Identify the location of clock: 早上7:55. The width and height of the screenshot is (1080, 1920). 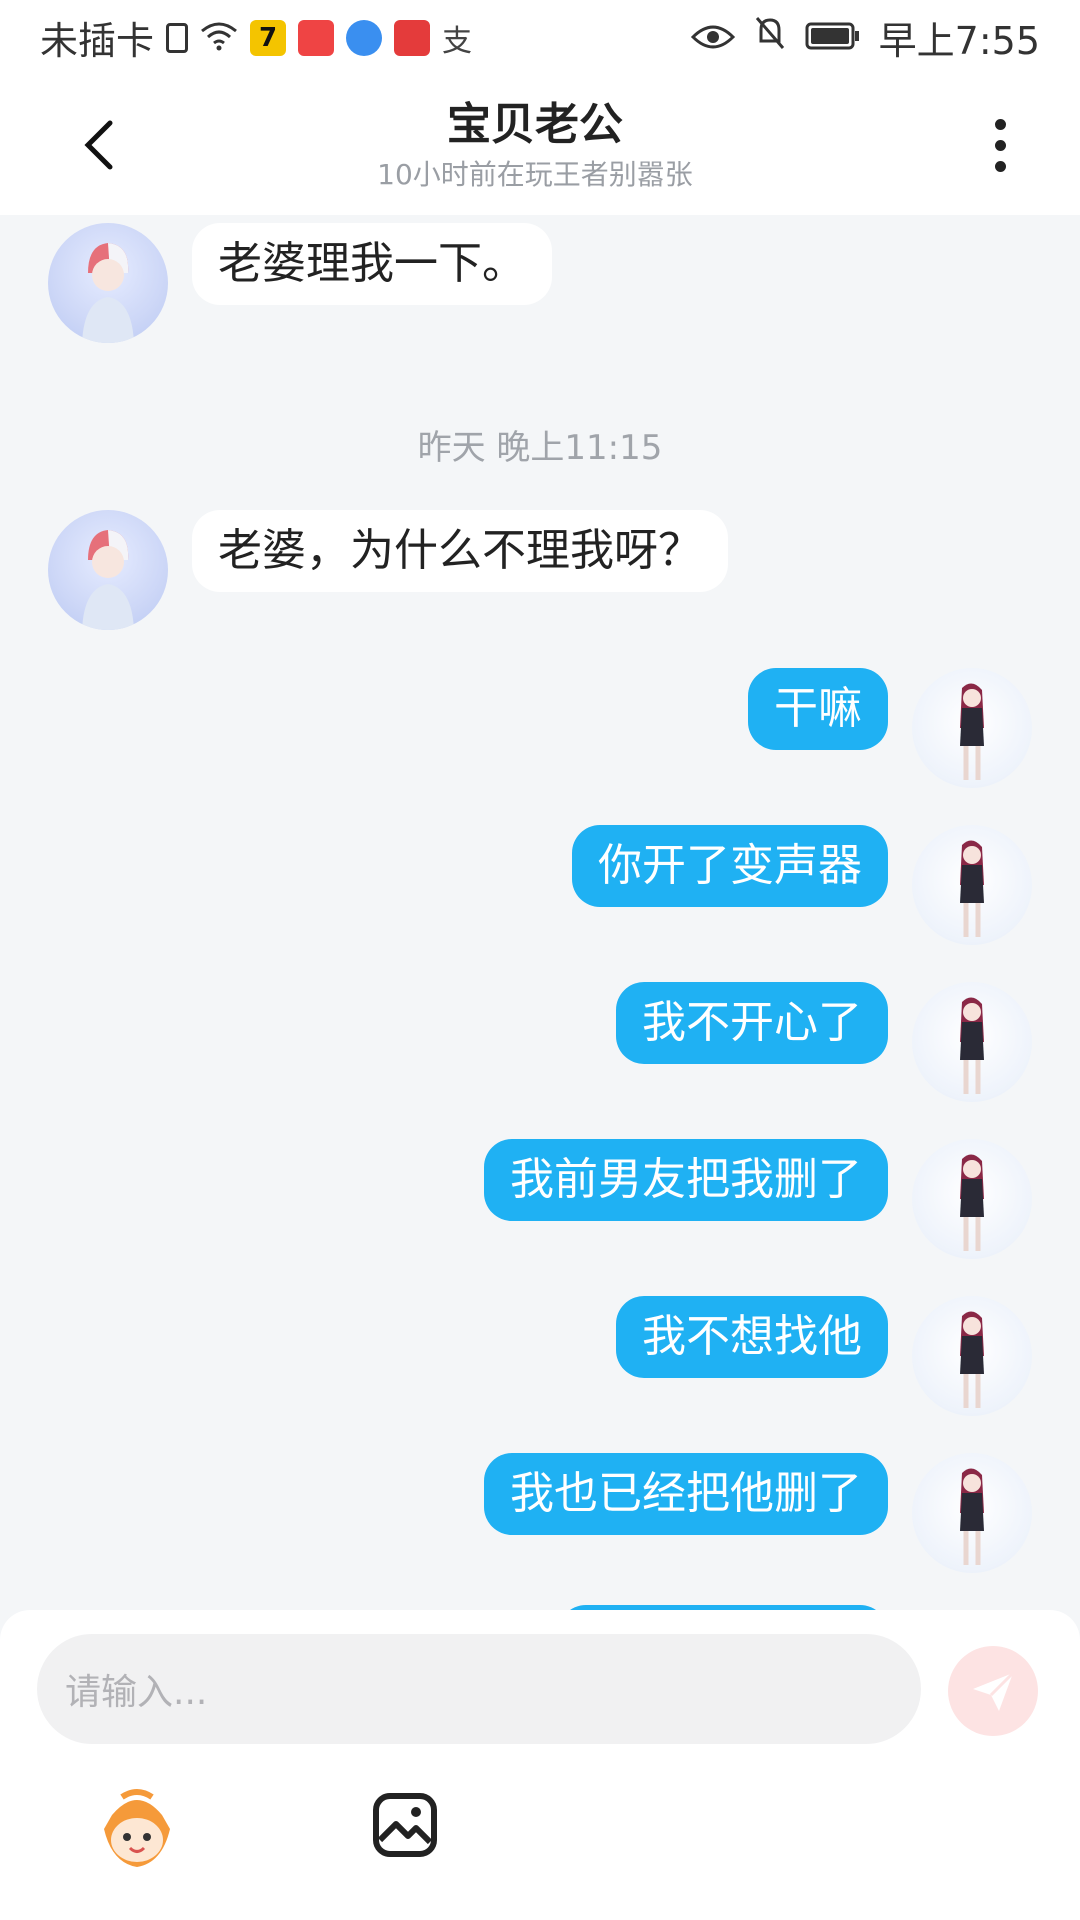
(959, 41).